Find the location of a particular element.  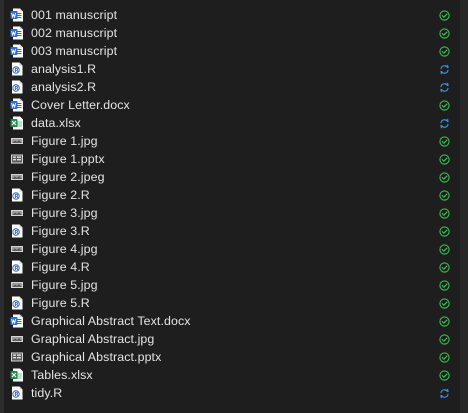

file-name: Figure 4.jpg is located at coordinates (64, 249).